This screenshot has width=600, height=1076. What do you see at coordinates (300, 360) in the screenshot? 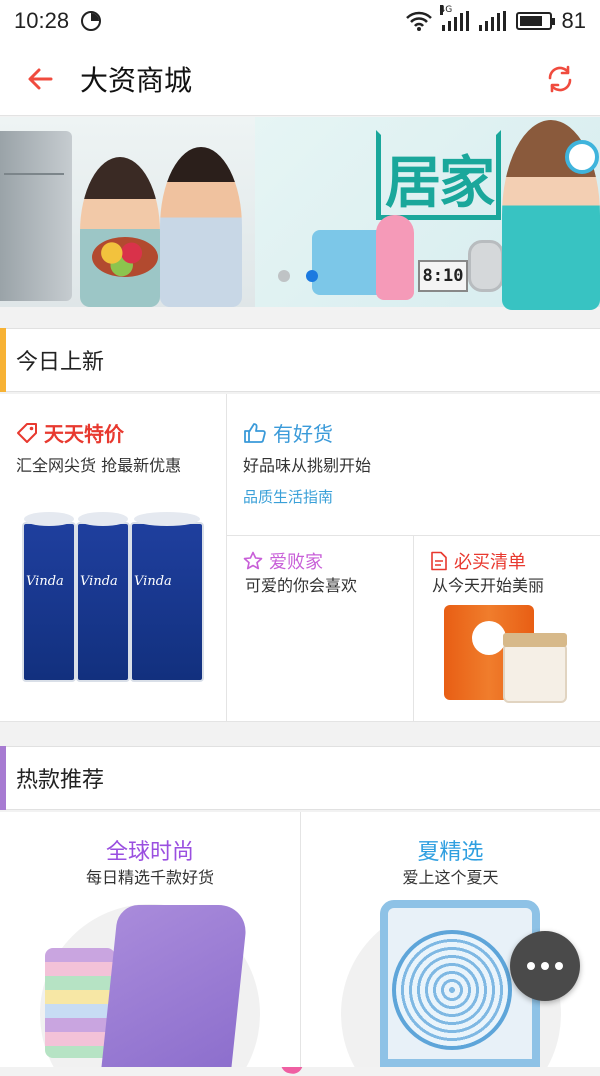
I see `section-header-new: 今日上新` at bounding box center [300, 360].